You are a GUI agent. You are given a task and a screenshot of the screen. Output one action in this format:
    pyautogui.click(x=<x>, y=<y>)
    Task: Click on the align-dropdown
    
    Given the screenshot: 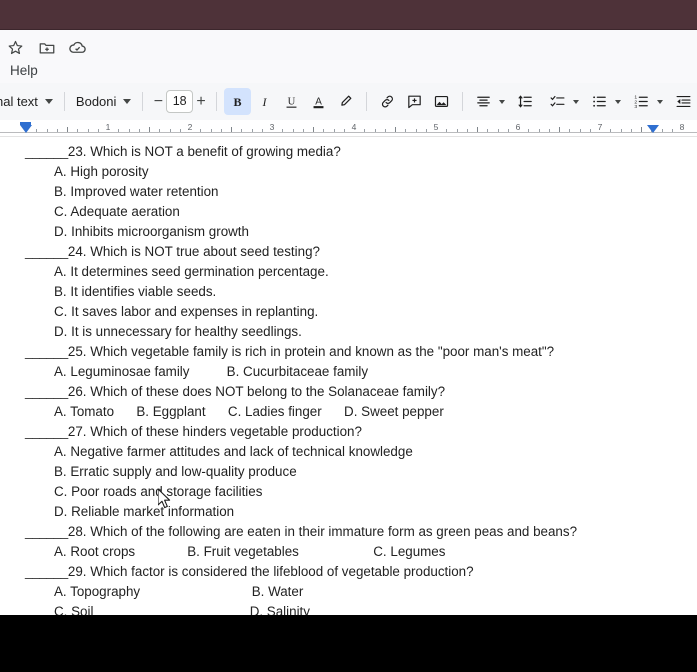 What is the action you would take?
    pyautogui.click(x=488, y=101)
    